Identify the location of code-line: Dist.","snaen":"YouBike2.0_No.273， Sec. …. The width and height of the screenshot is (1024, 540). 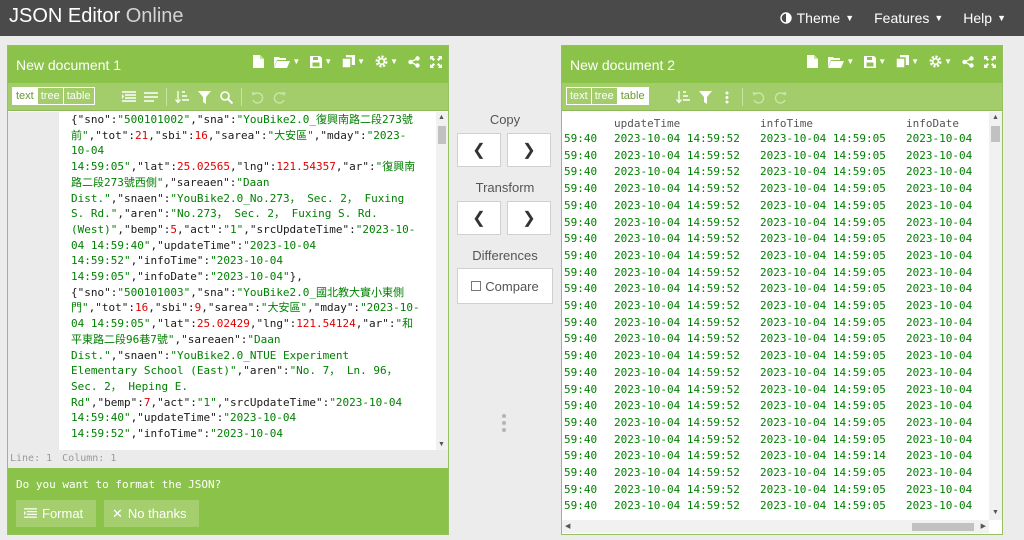
(245, 199).